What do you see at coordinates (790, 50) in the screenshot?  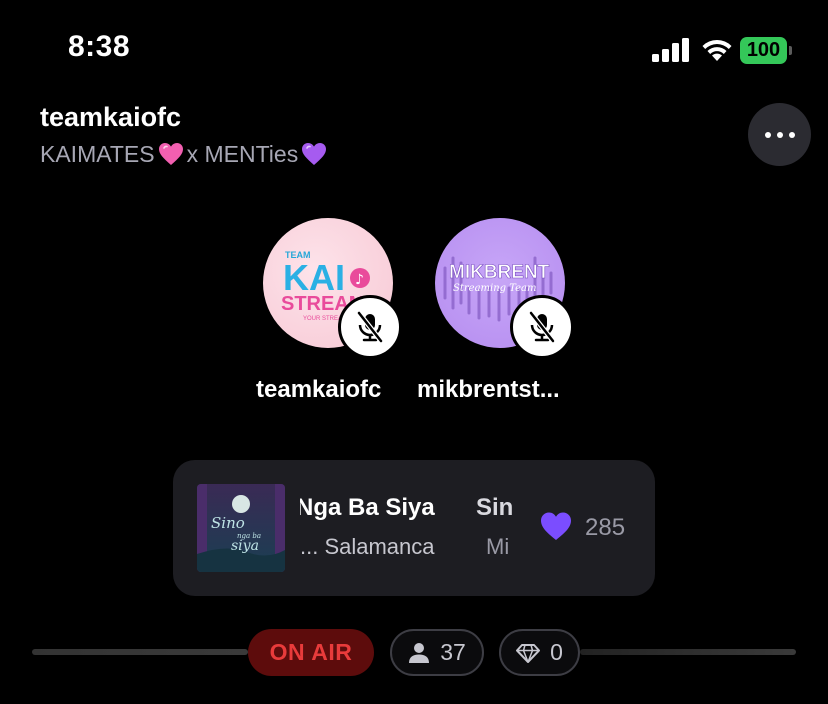 I see `battery-tip` at bounding box center [790, 50].